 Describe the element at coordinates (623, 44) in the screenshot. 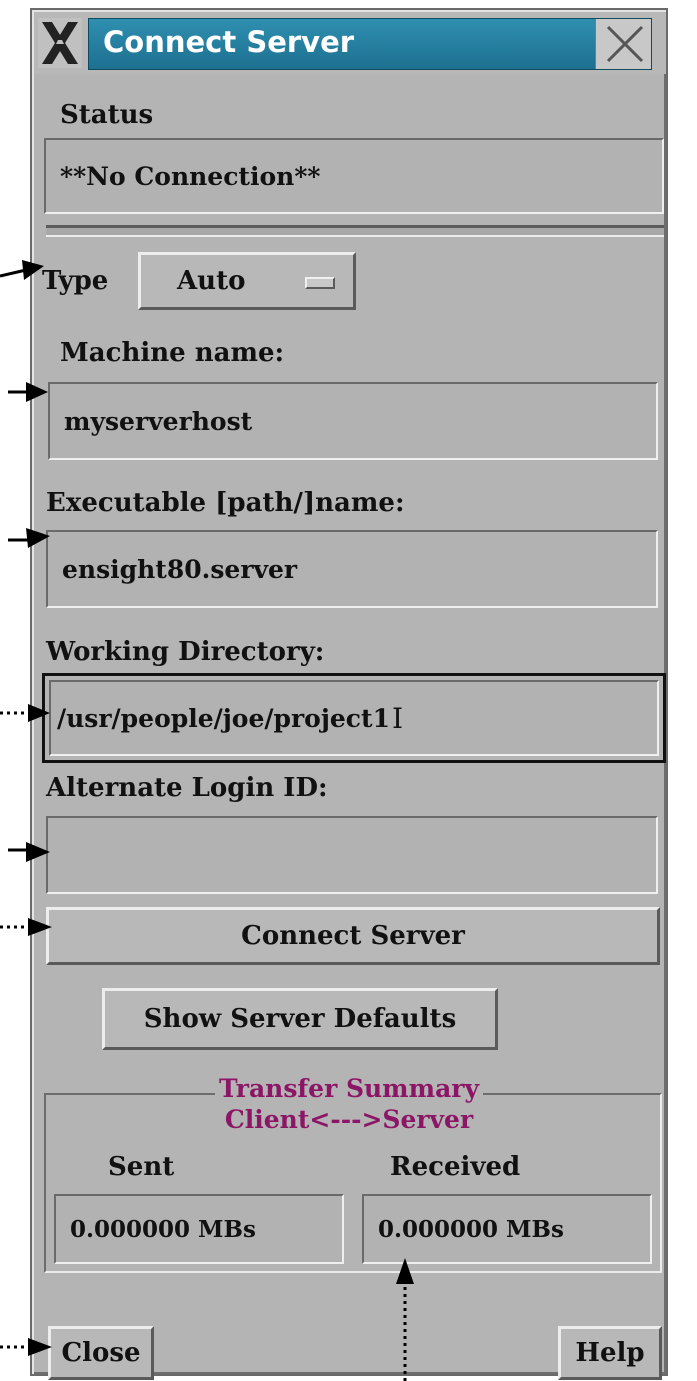

I see `close-x-icon` at that location.